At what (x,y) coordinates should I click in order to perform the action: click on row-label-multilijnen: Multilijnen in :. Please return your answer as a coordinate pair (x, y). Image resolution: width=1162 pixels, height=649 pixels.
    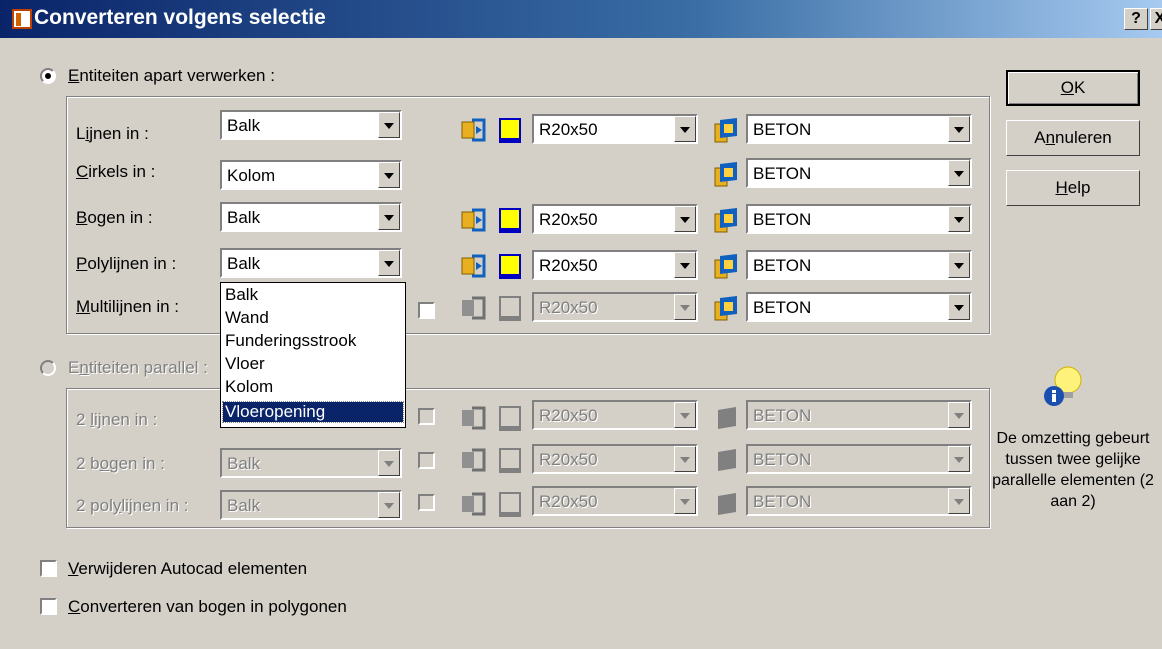
    Looking at the image, I should click on (127, 306).